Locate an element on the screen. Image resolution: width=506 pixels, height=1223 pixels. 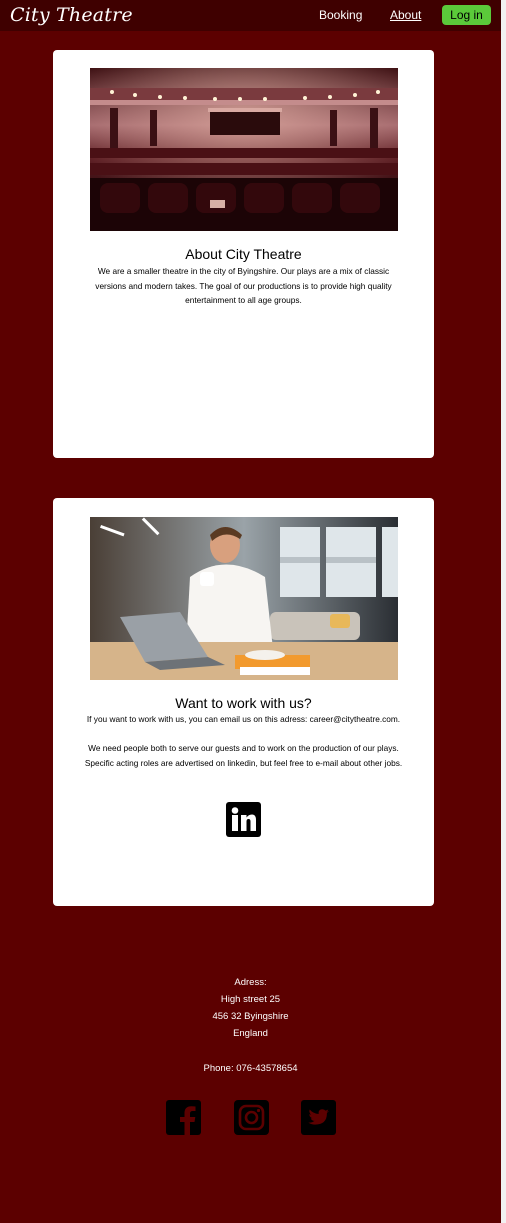
site-logo: City Theatre is located at coordinates (71, 15).